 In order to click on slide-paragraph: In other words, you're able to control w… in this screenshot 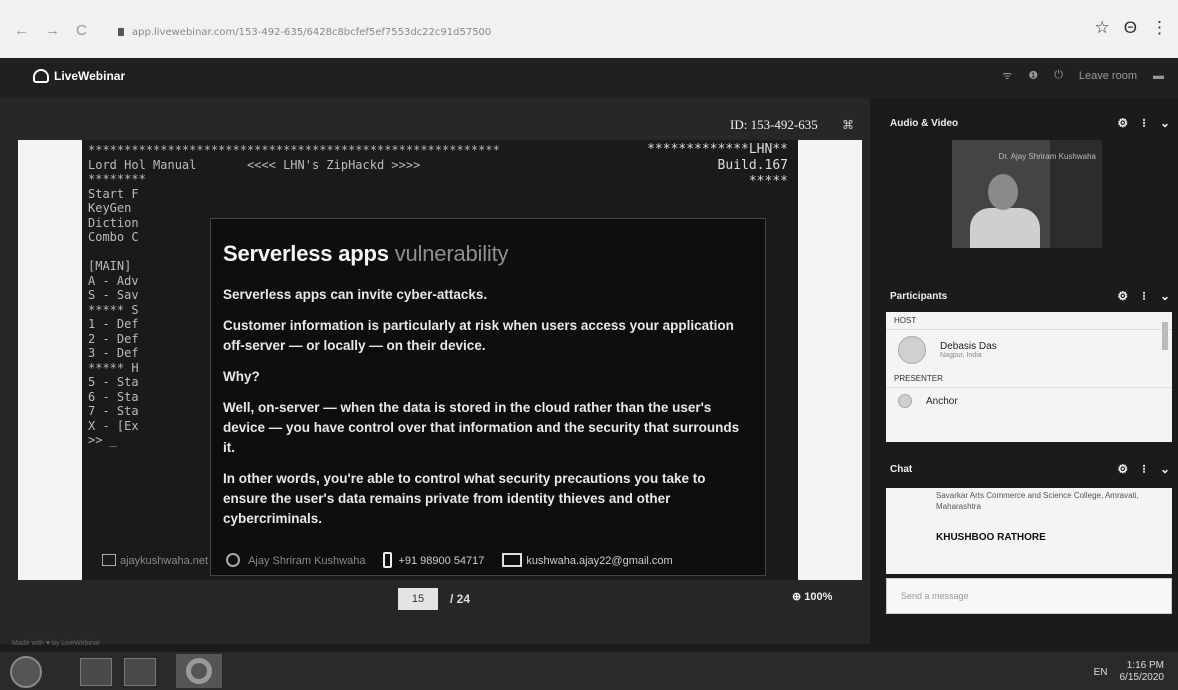, I will do `click(464, 498)`.